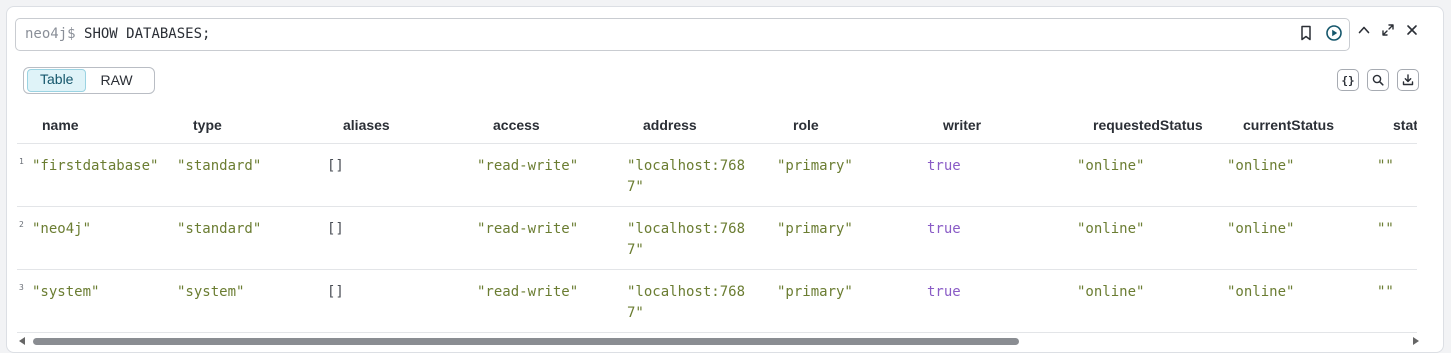 The width and height of the screenshot is (1451, 353). Describe the element at coordinates (962, 125) in the screenshot. I see `column-header-writer: writer` at that location.